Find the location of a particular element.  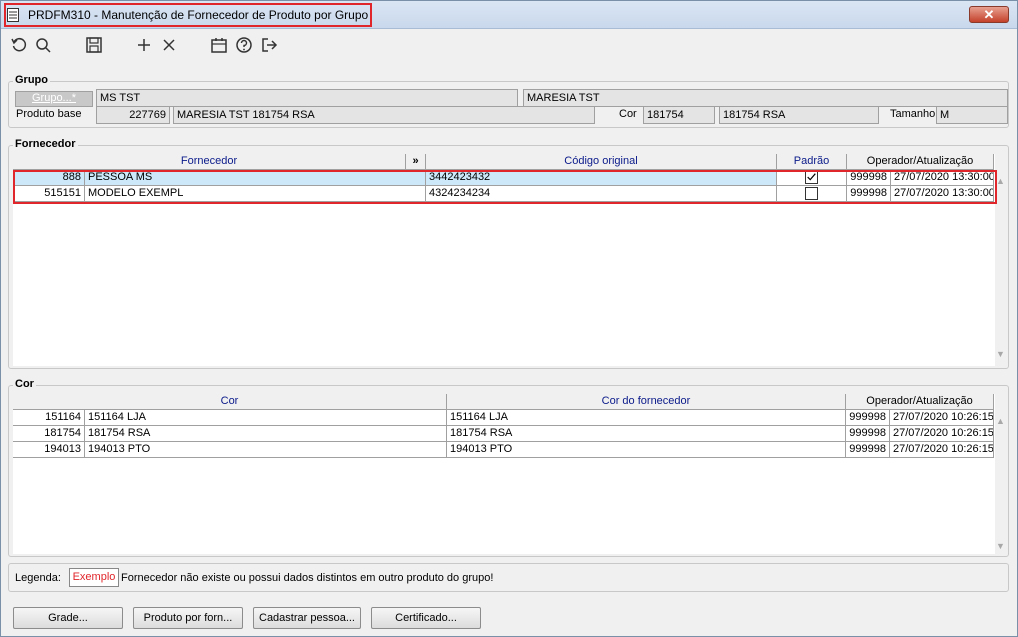

cor-scroll-up-icon: ▲ is located at coordinates (1000, 421).